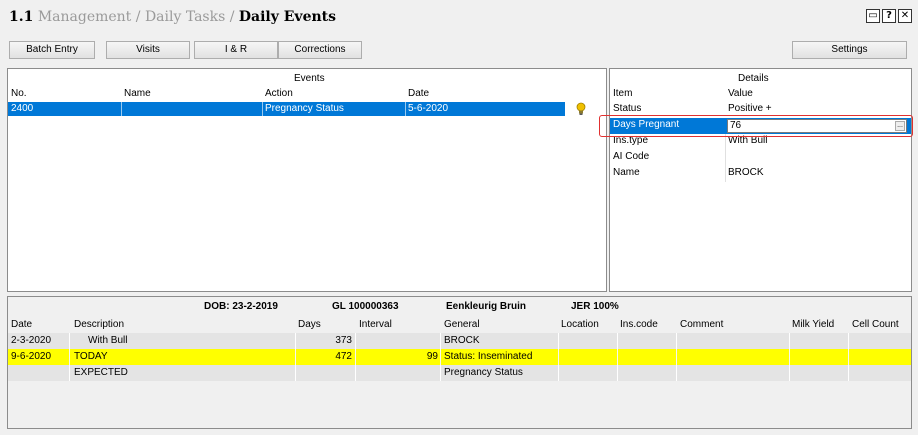  Describe the element at coordinates (753, 78) in the screenshot. I see `details-title: Details` at that location.